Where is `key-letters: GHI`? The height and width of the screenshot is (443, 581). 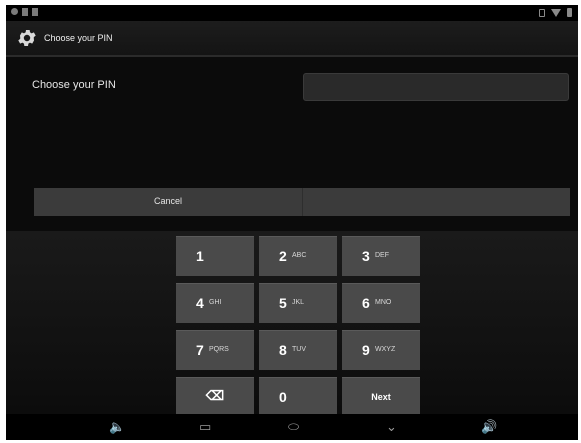 key-letters: GHI is located at coordinates (215, 302).